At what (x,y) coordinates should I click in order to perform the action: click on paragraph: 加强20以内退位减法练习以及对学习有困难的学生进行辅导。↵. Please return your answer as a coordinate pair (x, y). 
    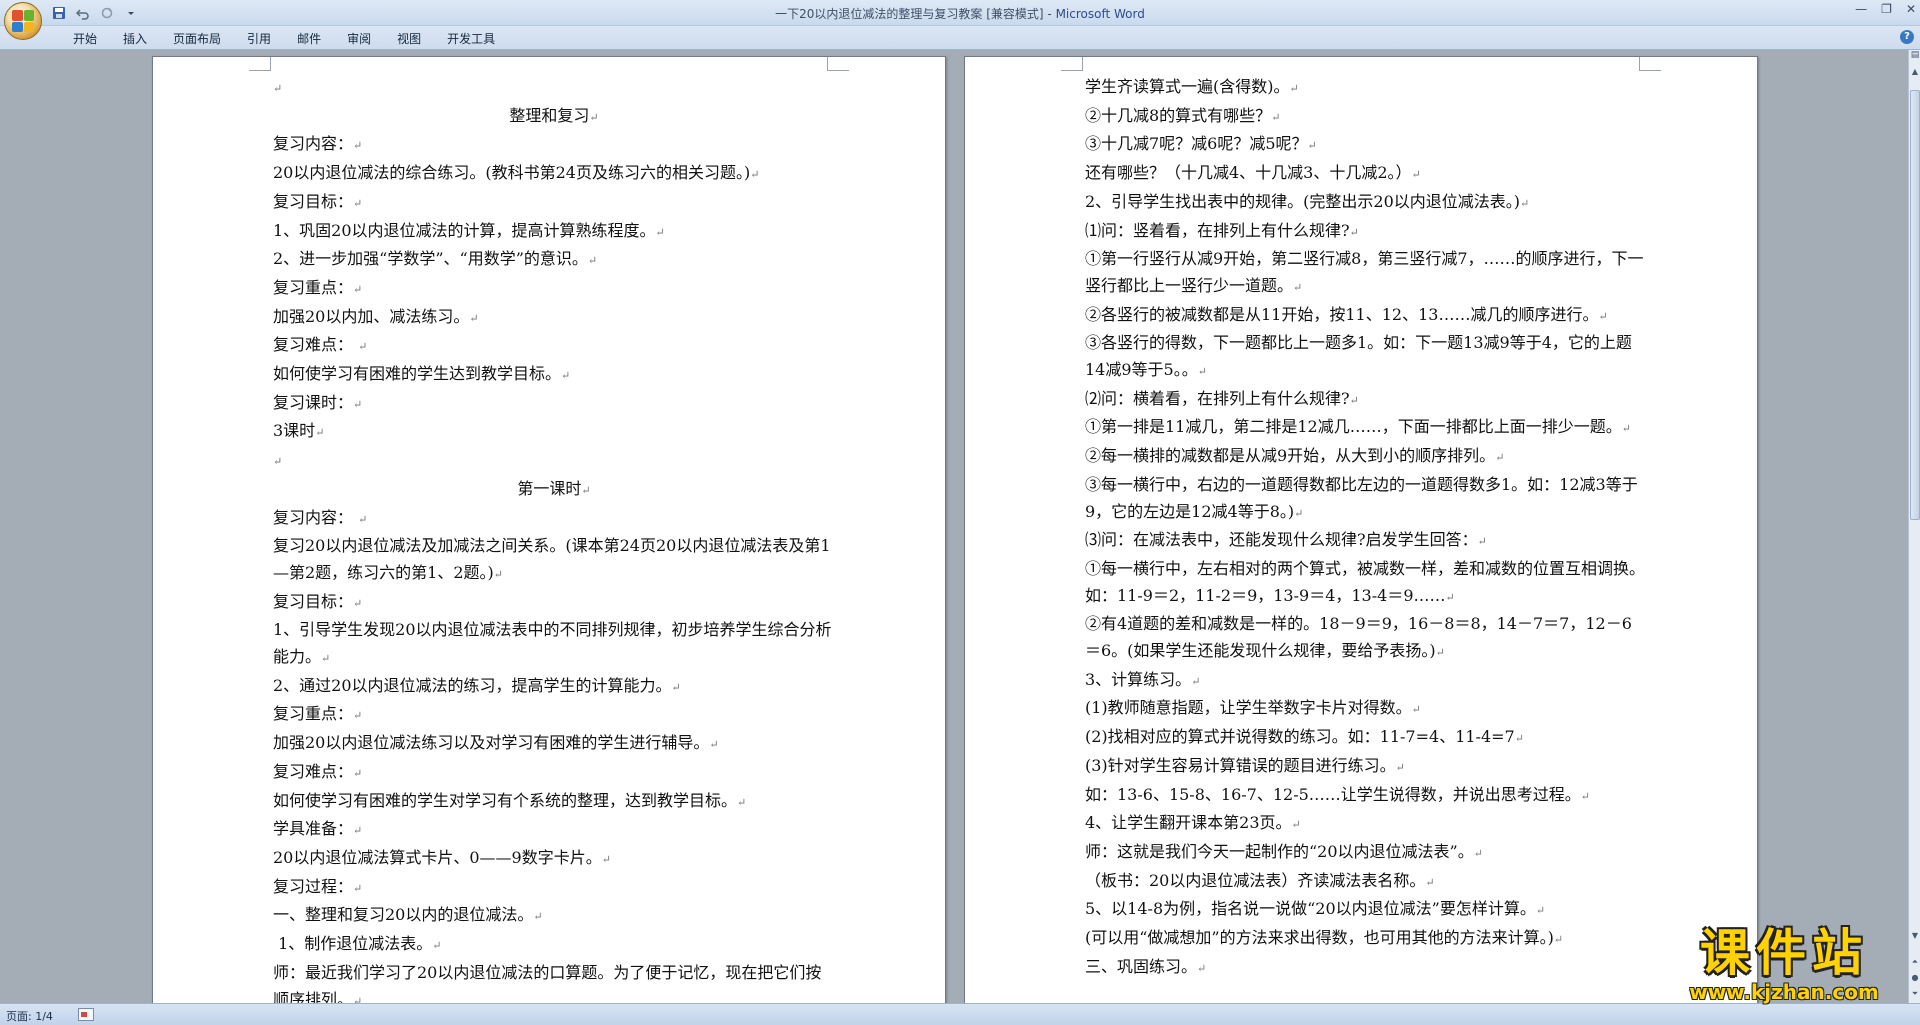
    Looking at the image, I should click on (554, 744).